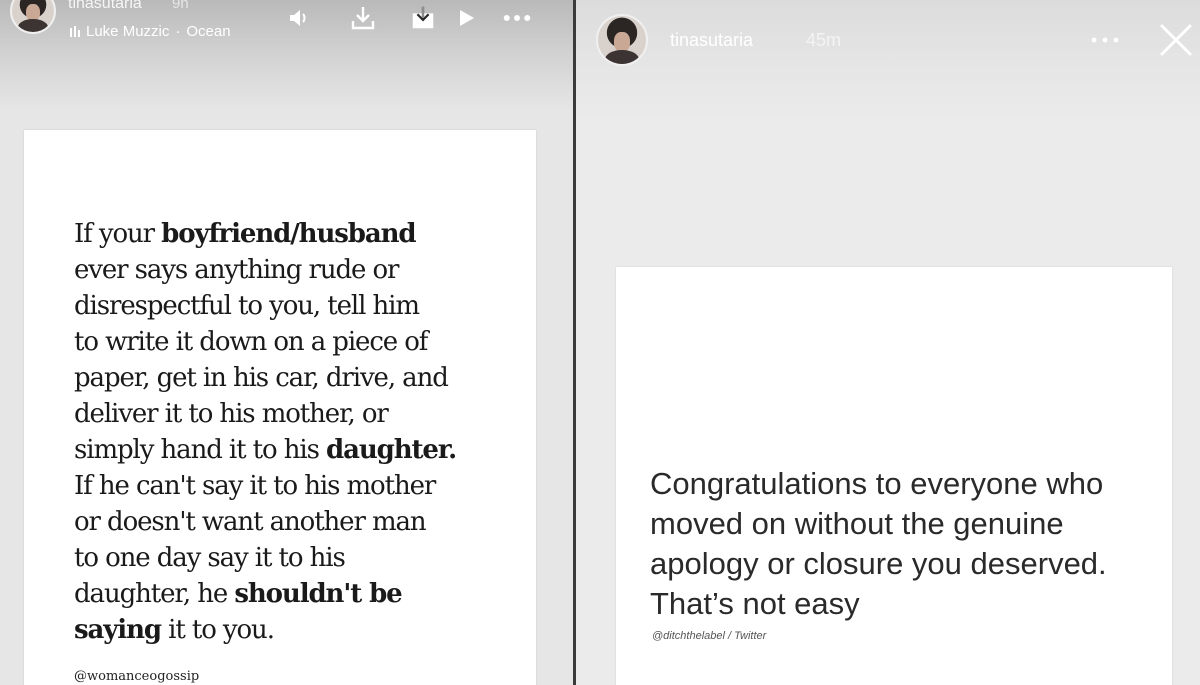  I want to click on quote-line: ever says anything rude or, so click(284, 270).